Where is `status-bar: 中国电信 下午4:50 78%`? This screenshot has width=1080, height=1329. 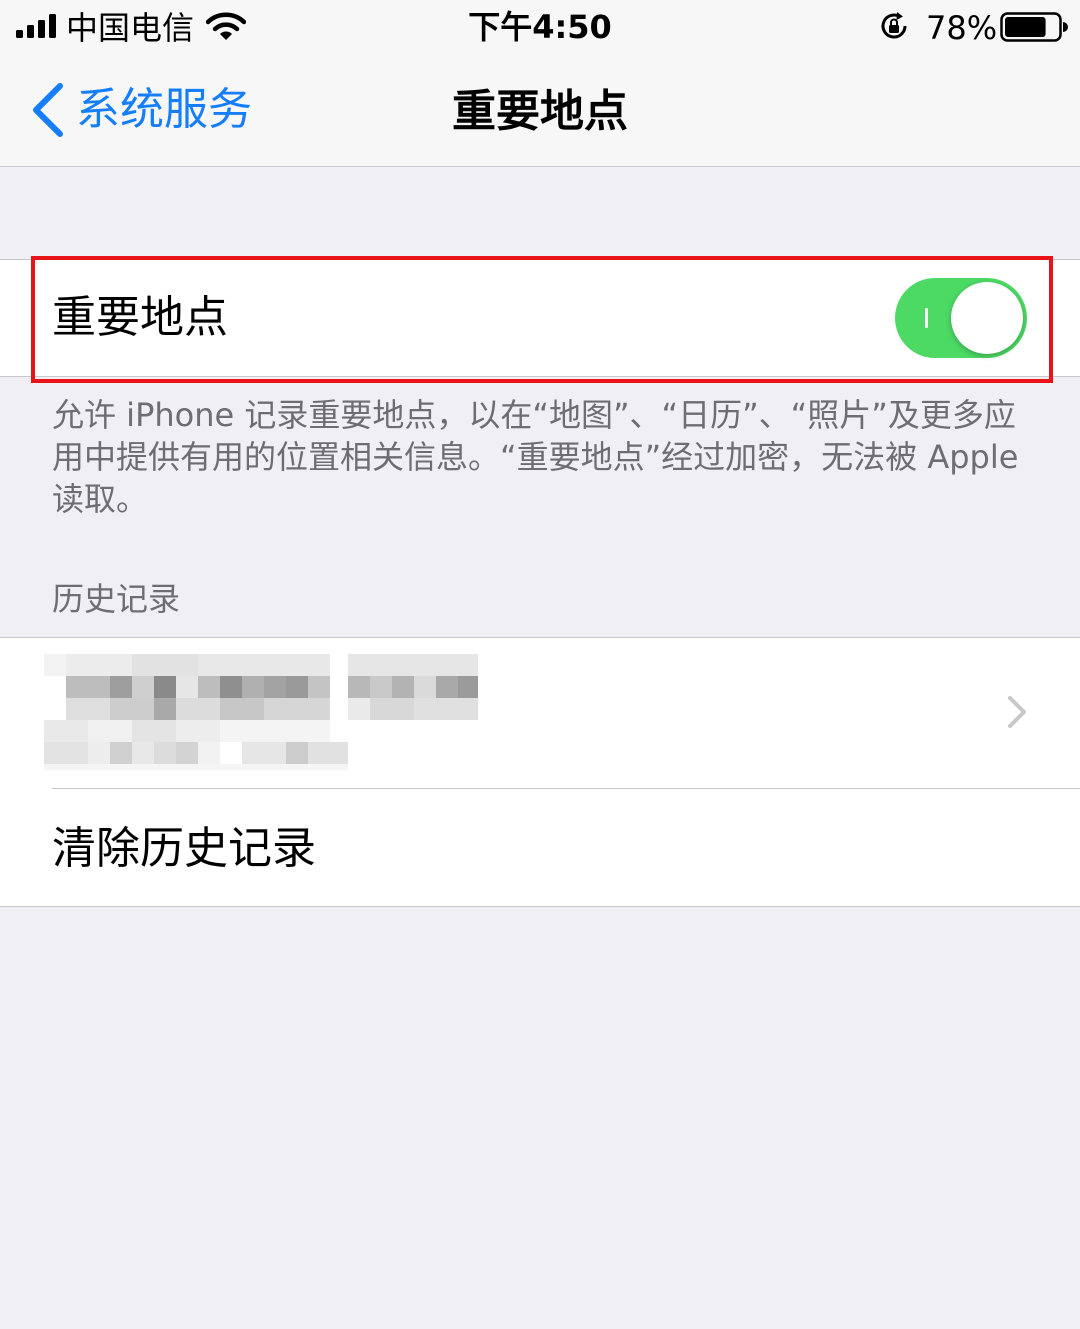 status-bar: 中国电信 下午4:50 78% is located at coordinates (540, 28).